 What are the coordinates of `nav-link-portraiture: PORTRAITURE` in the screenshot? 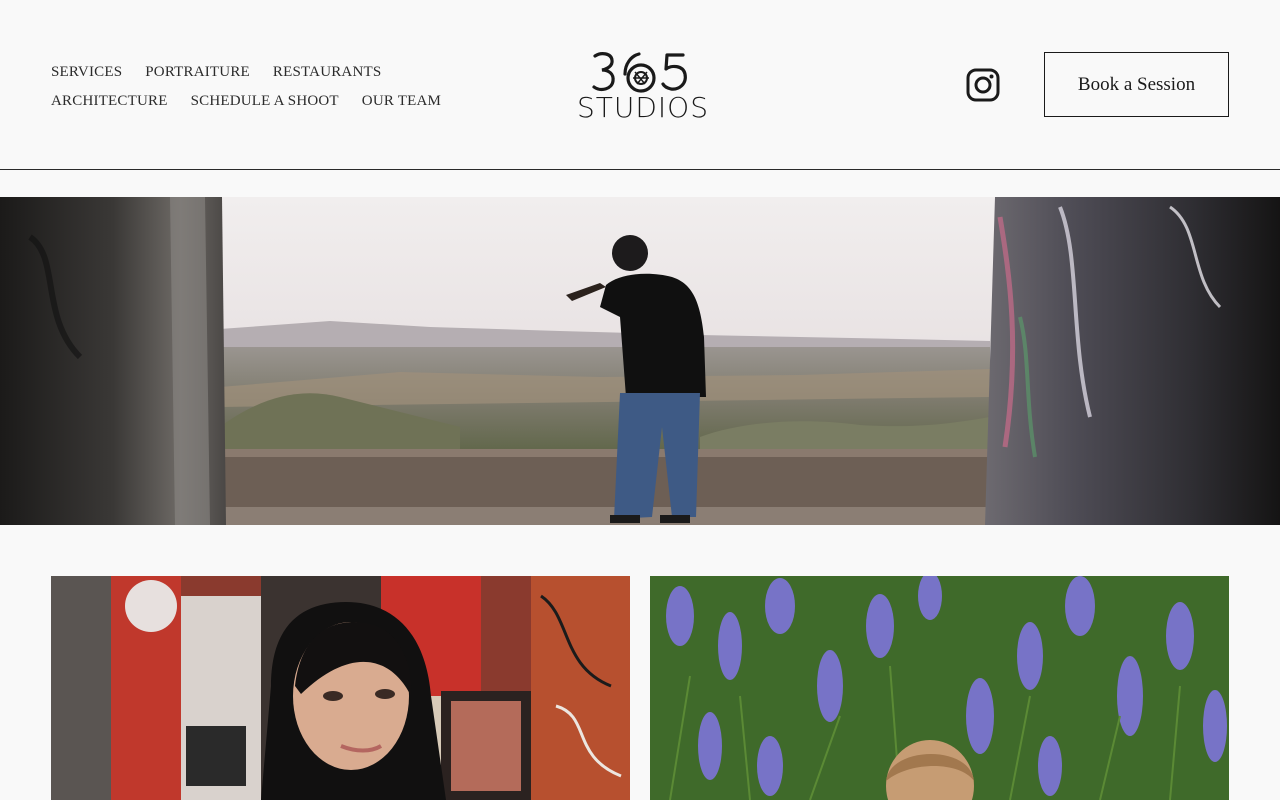 It's located at (197, 72).